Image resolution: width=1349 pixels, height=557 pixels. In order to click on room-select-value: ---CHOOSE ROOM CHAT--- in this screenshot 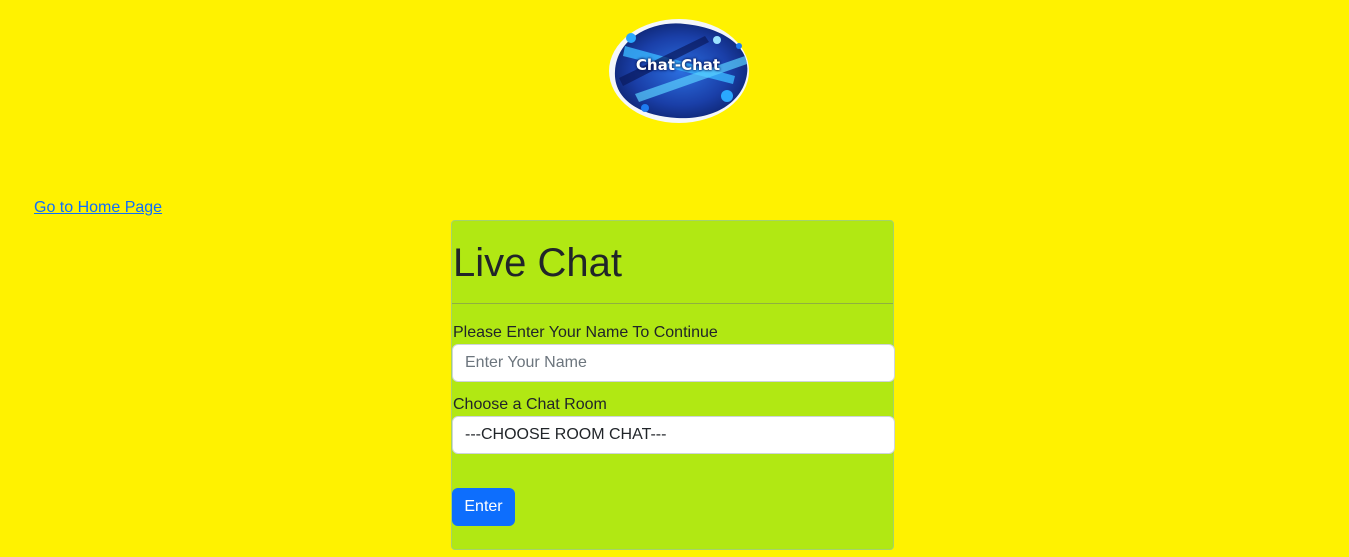, I will do `click(566, 434)`.